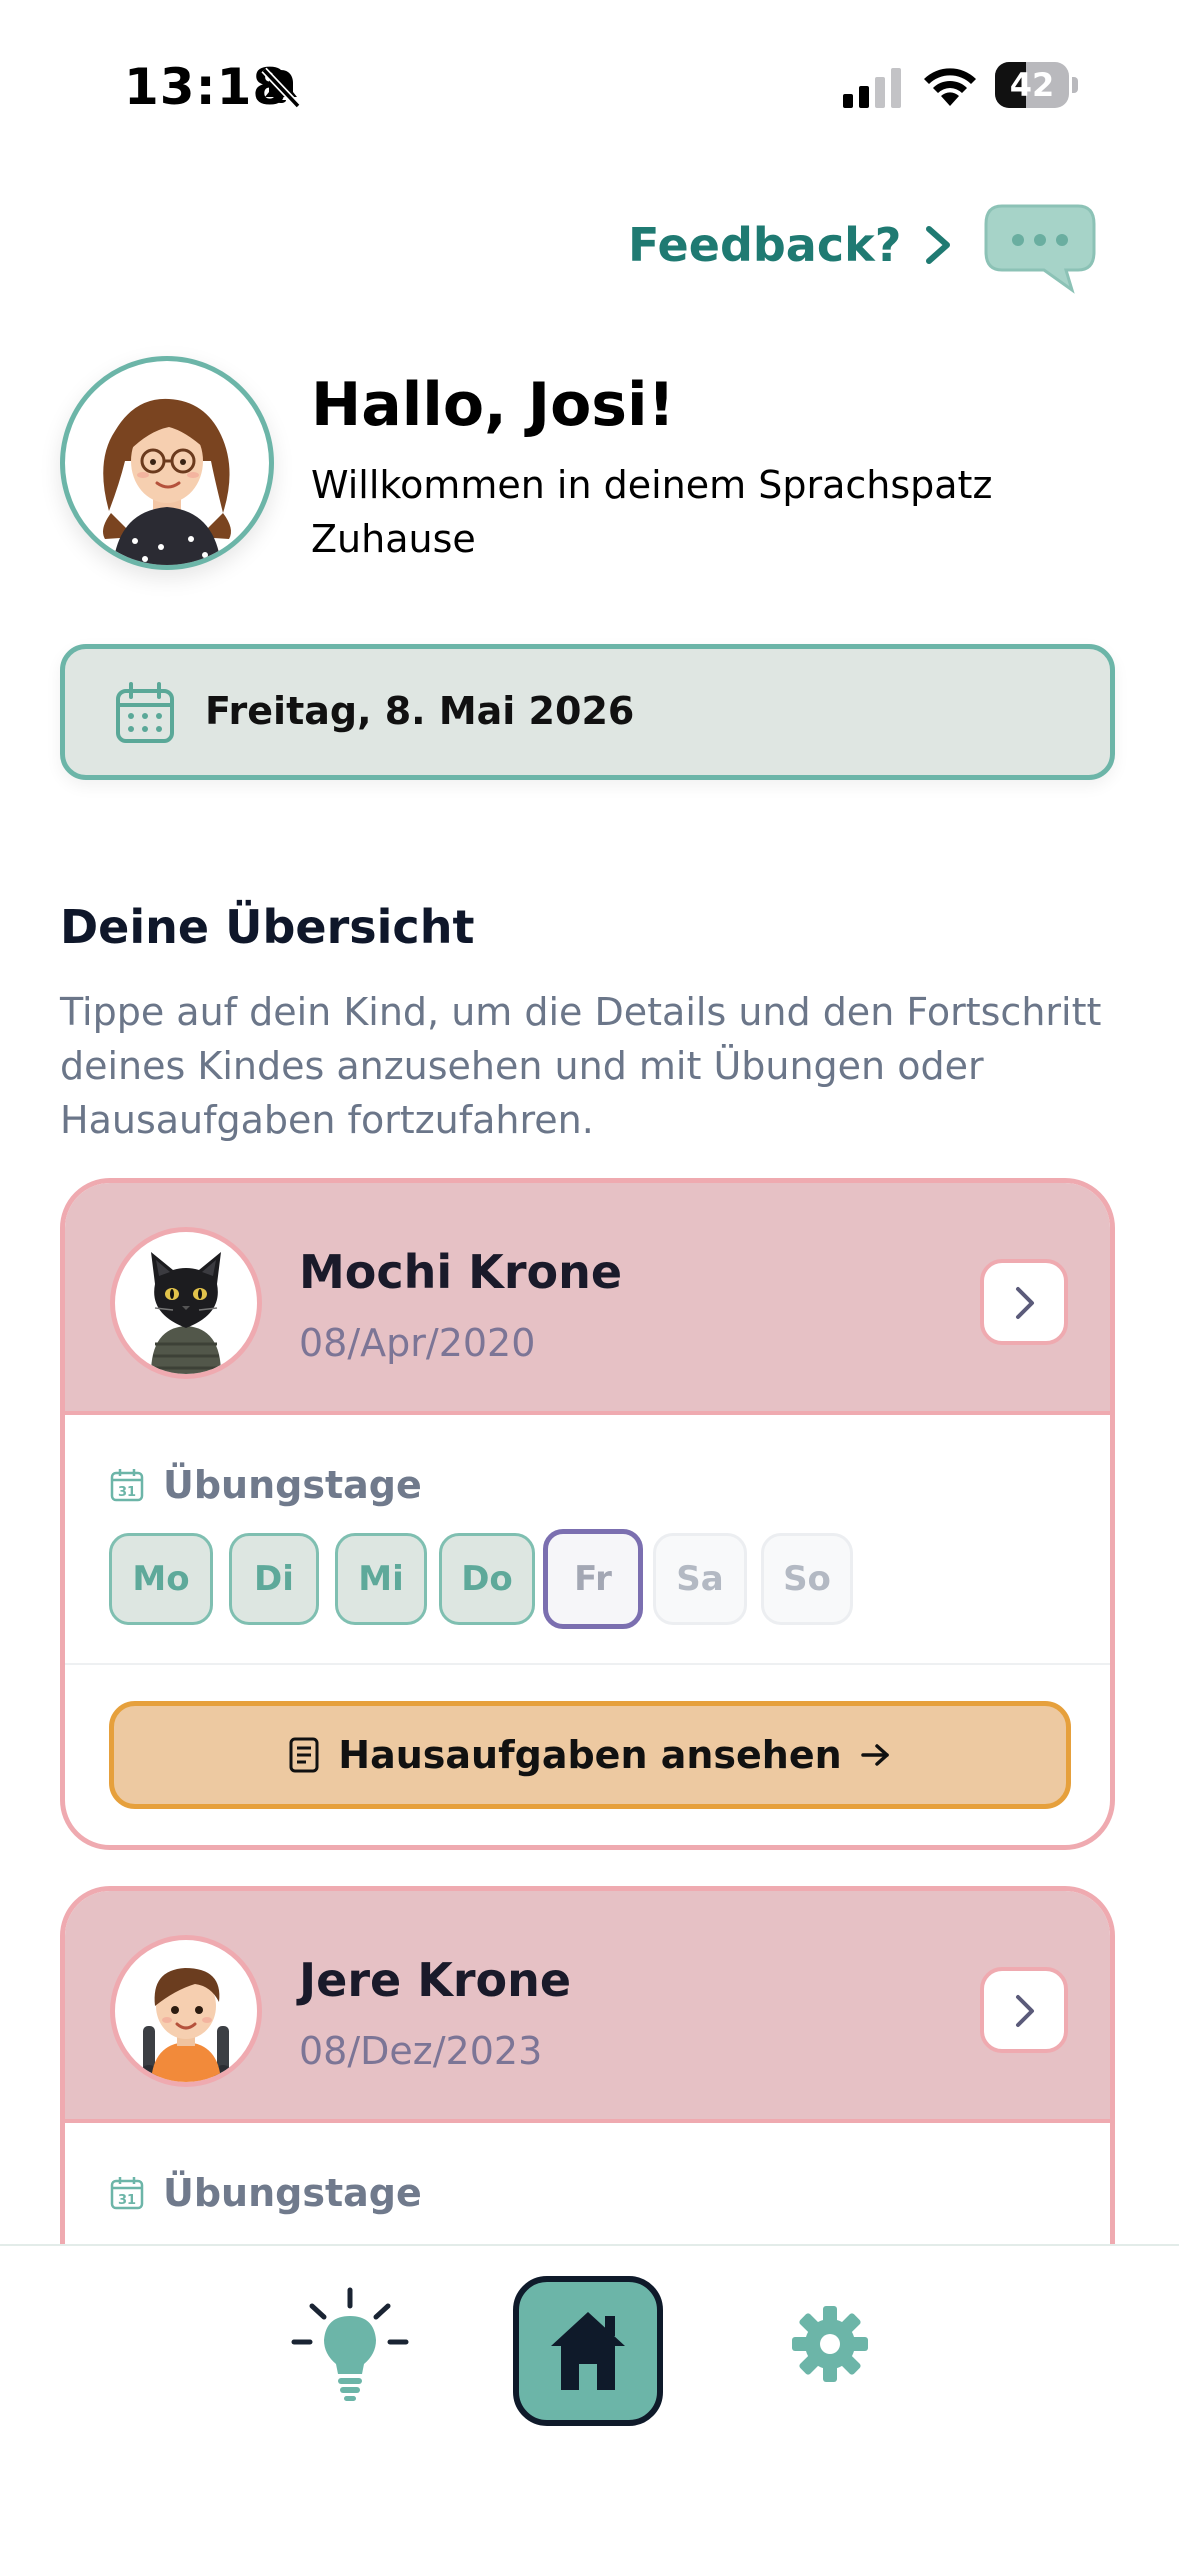 This screenshot has width=1179, height=2556. What do you see at coordinates (350, 2346) in the screenshot?
I see `lightbulb-icon` at bounding box center [350, 2346].